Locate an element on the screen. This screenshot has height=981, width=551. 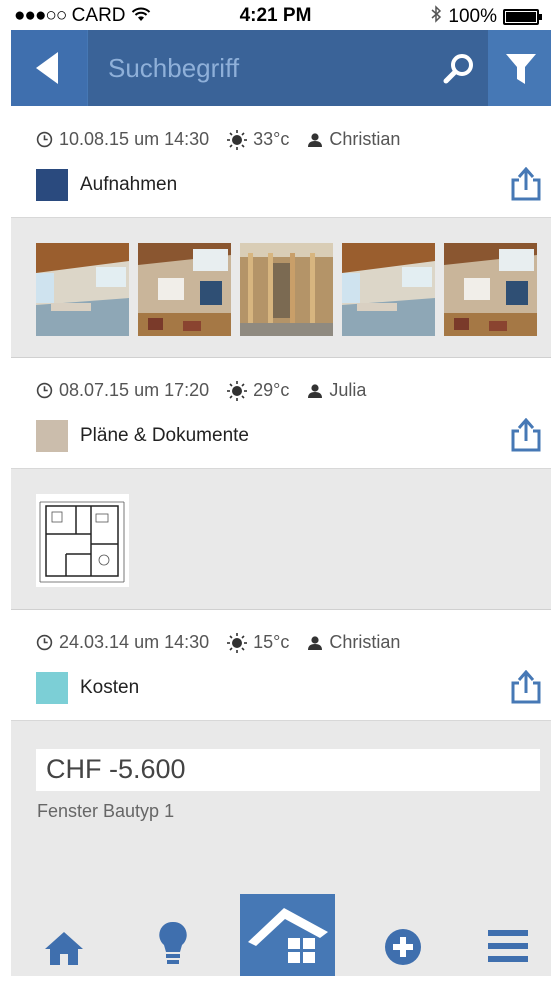
search-box is located at coordinates (288, 68).